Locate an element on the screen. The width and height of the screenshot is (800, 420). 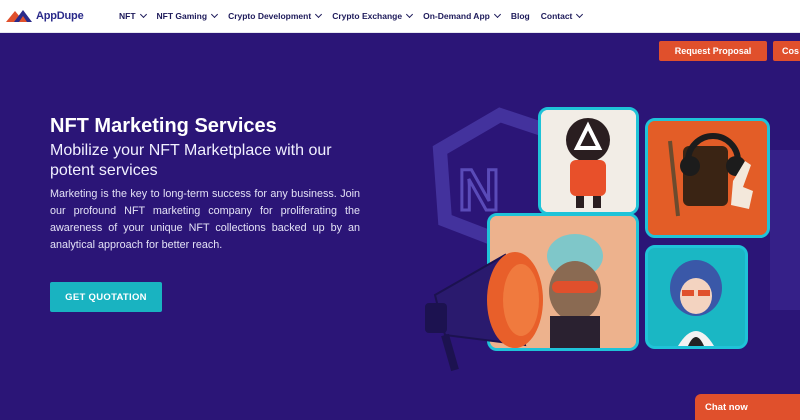
cost-estimate-button: Cos is located at coordinates (786, 51).